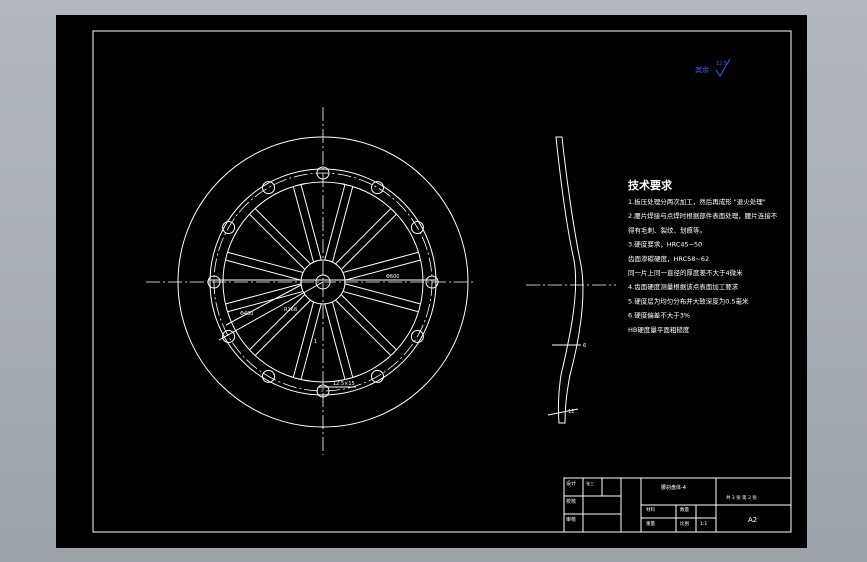 The height and width of the screenshot is (562, 867). Describe the element at coordinates (392, 277) in the screenshot. I see `dim-outer-text: Φ600` at that location.